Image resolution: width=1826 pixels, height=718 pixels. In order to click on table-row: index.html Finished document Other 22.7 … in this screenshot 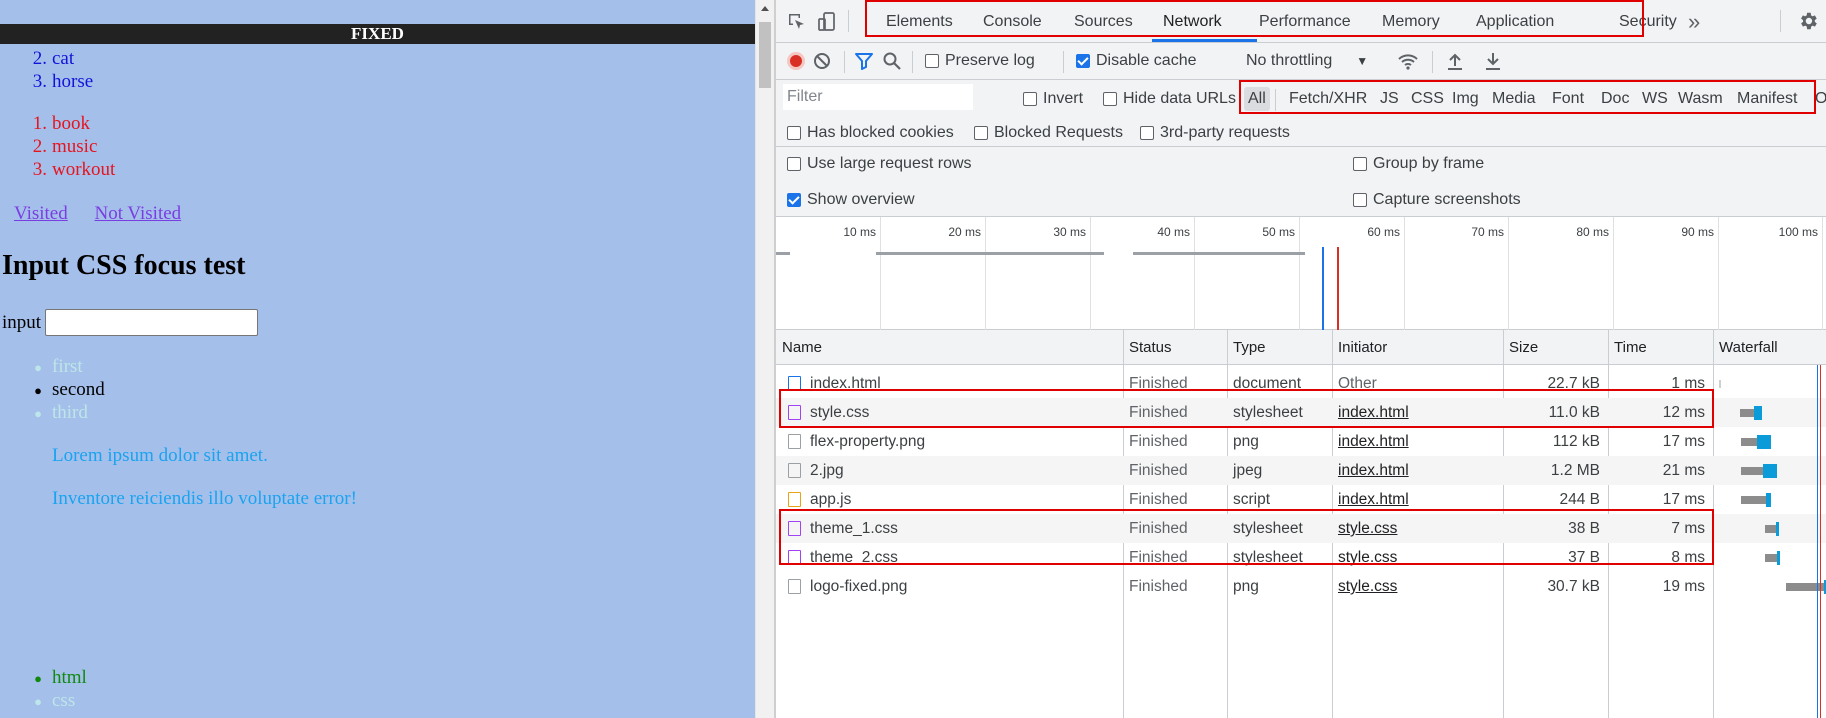, I will do `click(1301, 383)`.